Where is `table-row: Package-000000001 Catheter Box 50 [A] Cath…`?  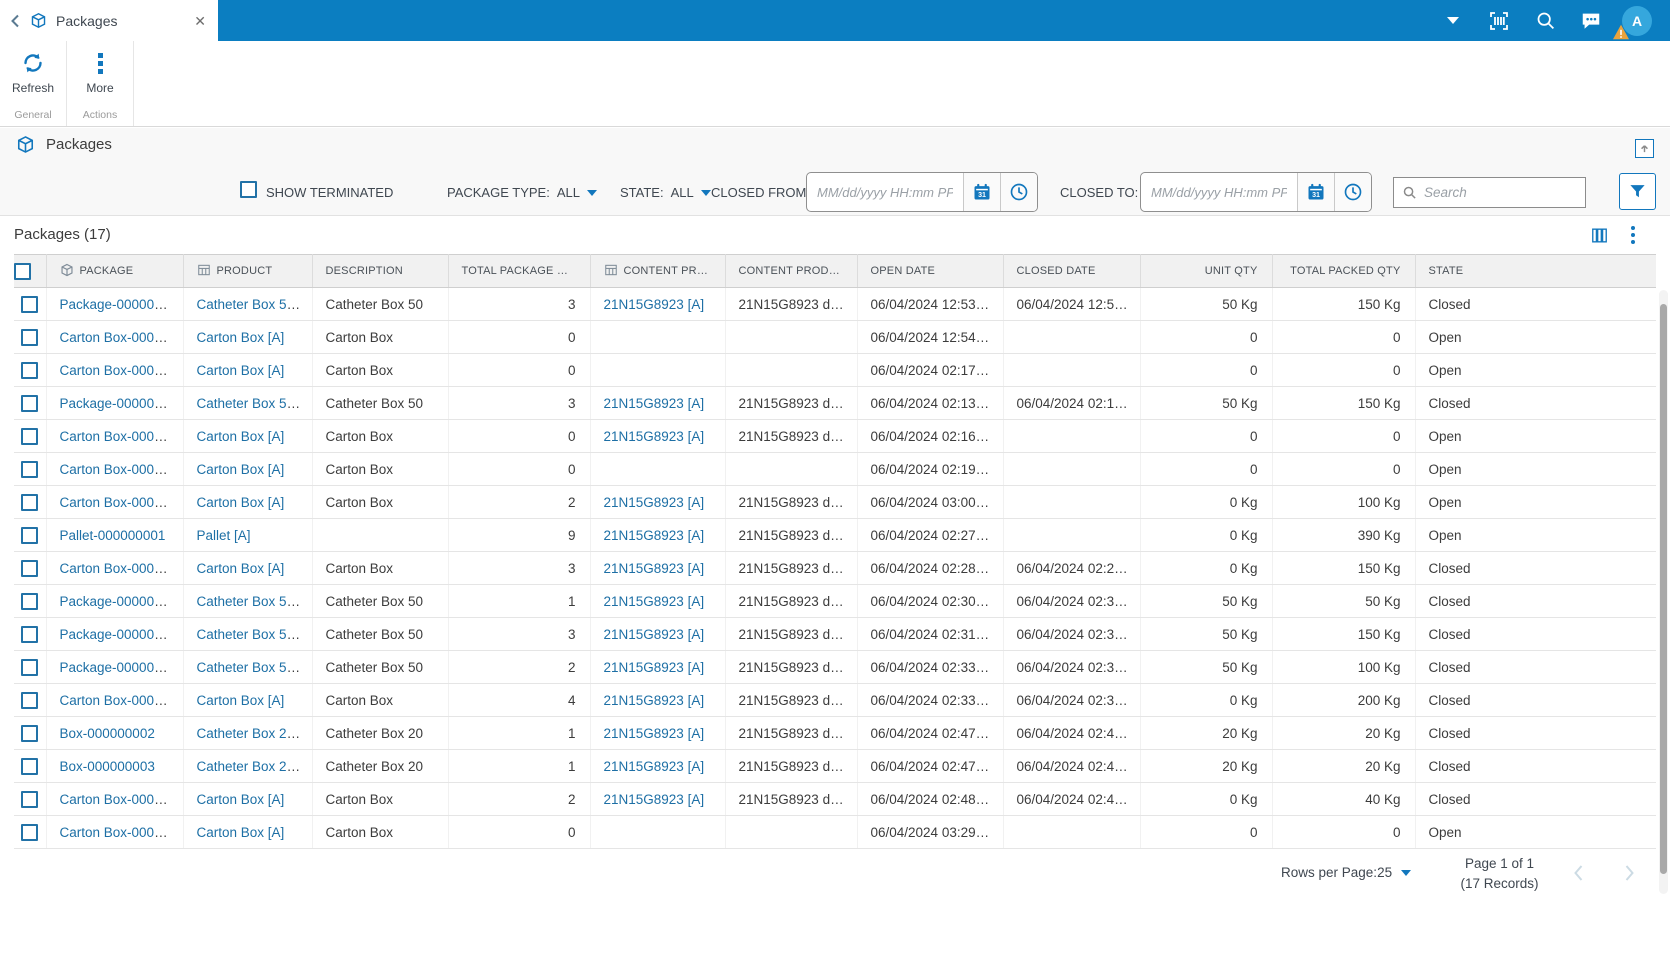
table-row: Package-000000001 Catheter Box 50 [A] Cath… is located at coordinates (835, 304).